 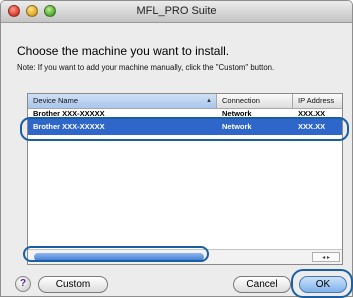 I want to click on list-header: Device Name ▲ Connection IP Address, so click(x=185, y=101).